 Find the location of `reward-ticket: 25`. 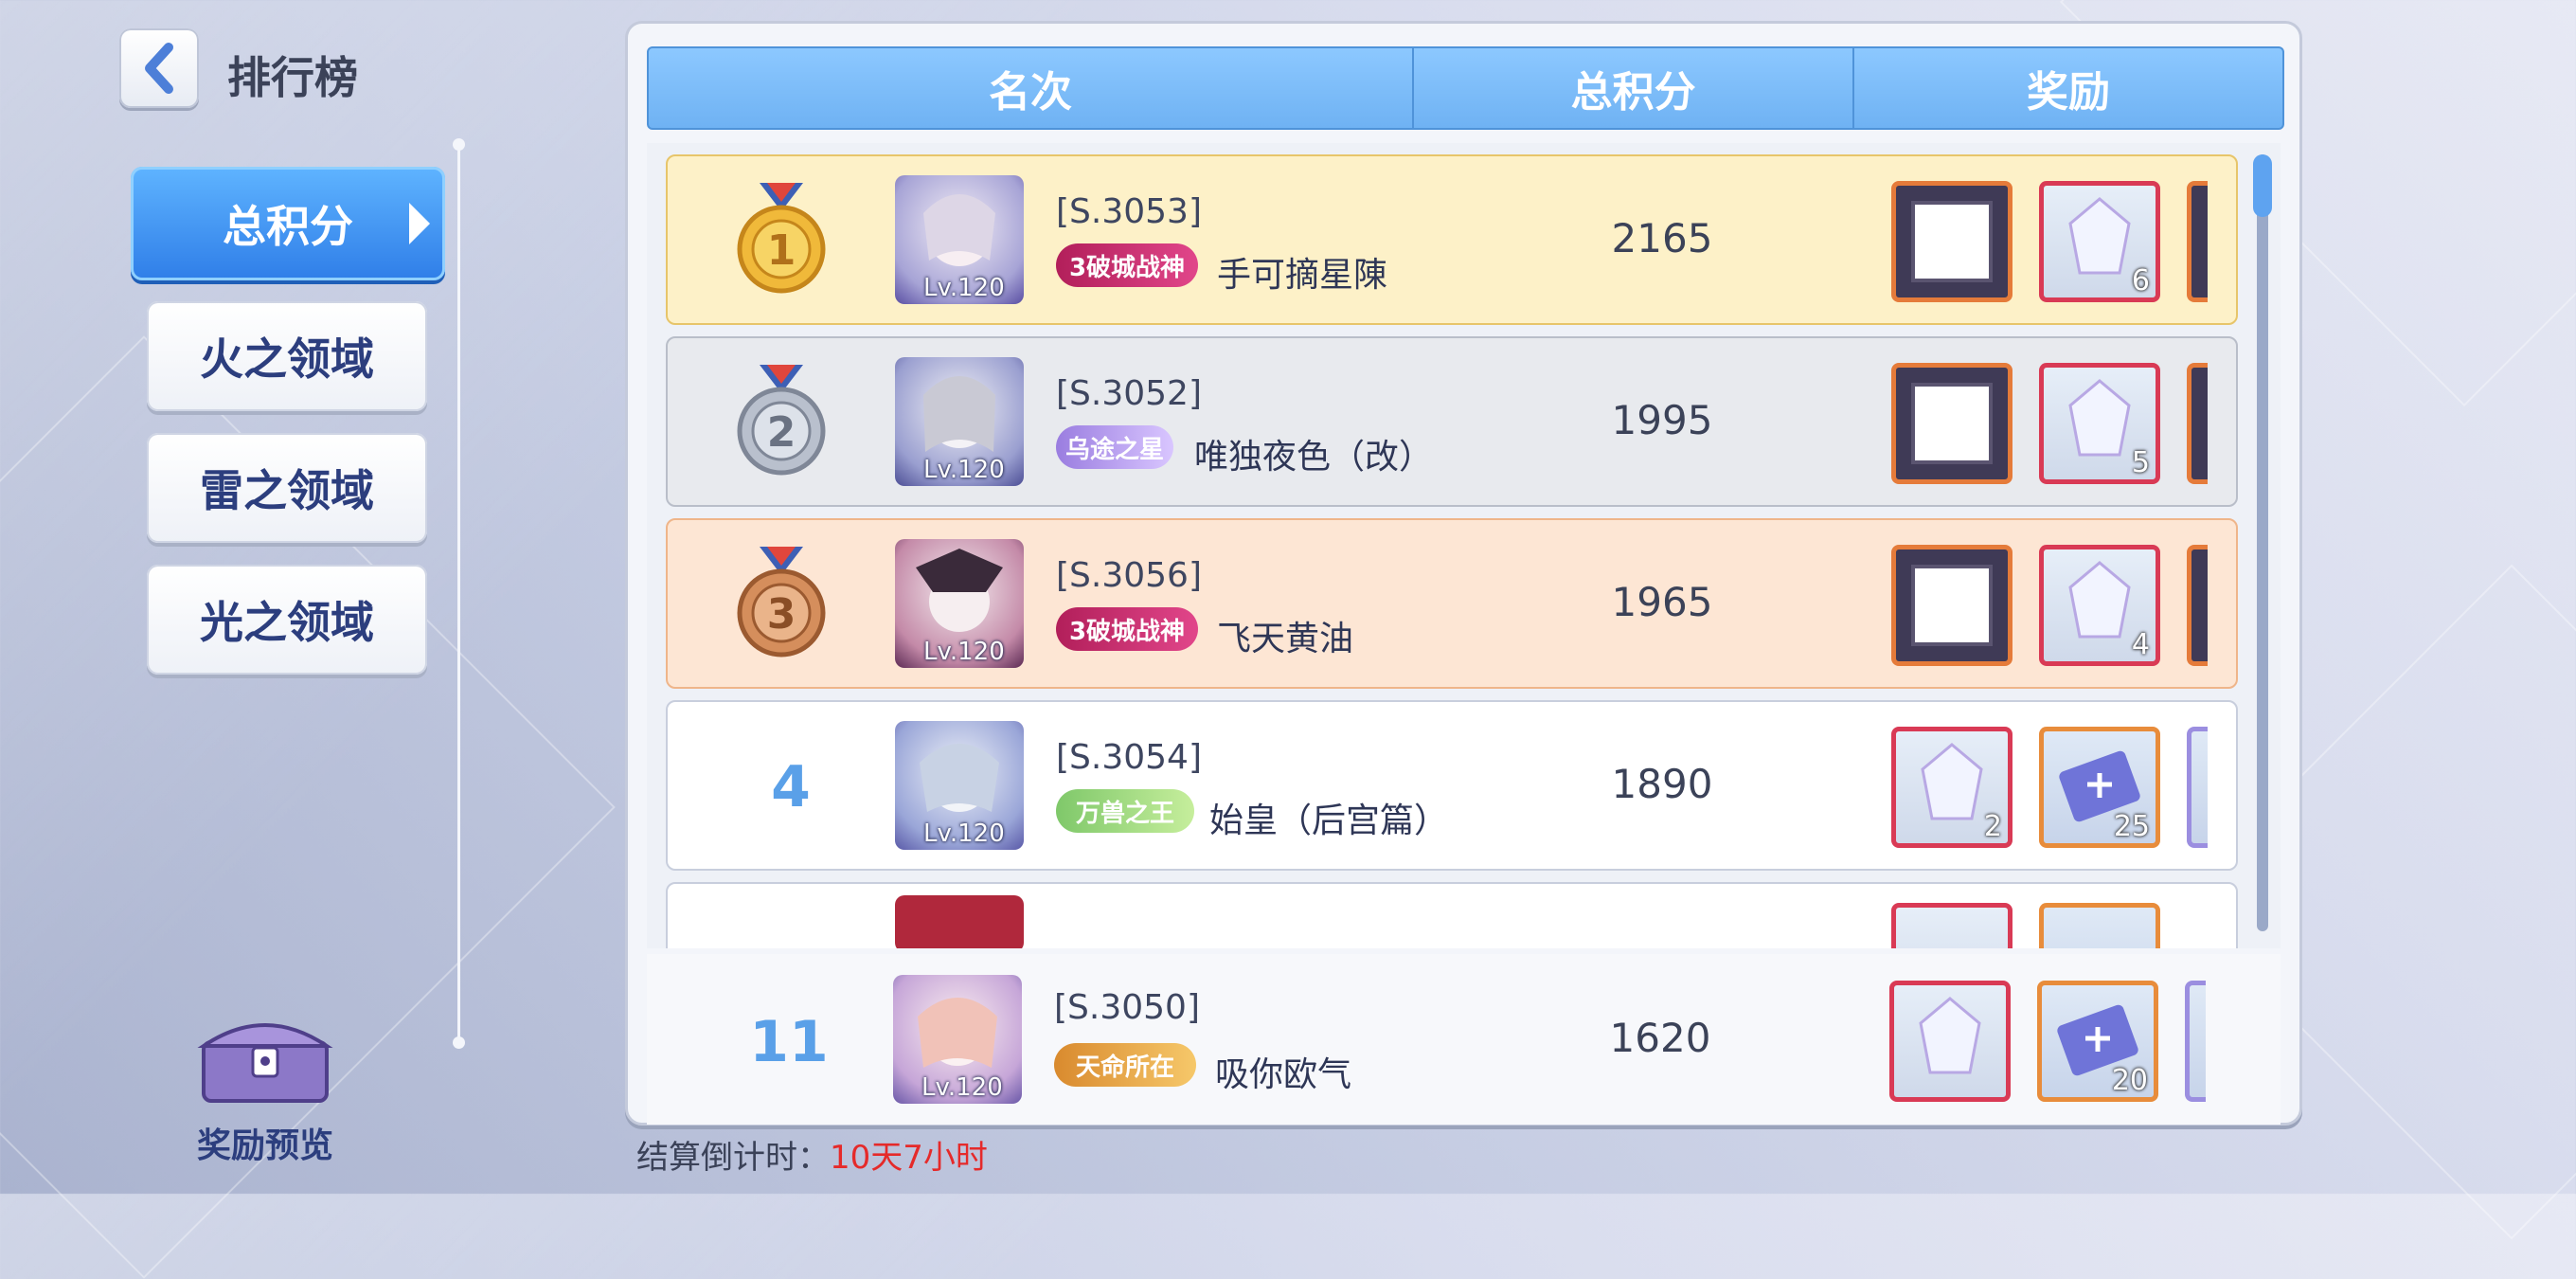

reward-ticket: 25 is located at coordinates (2099, 787).